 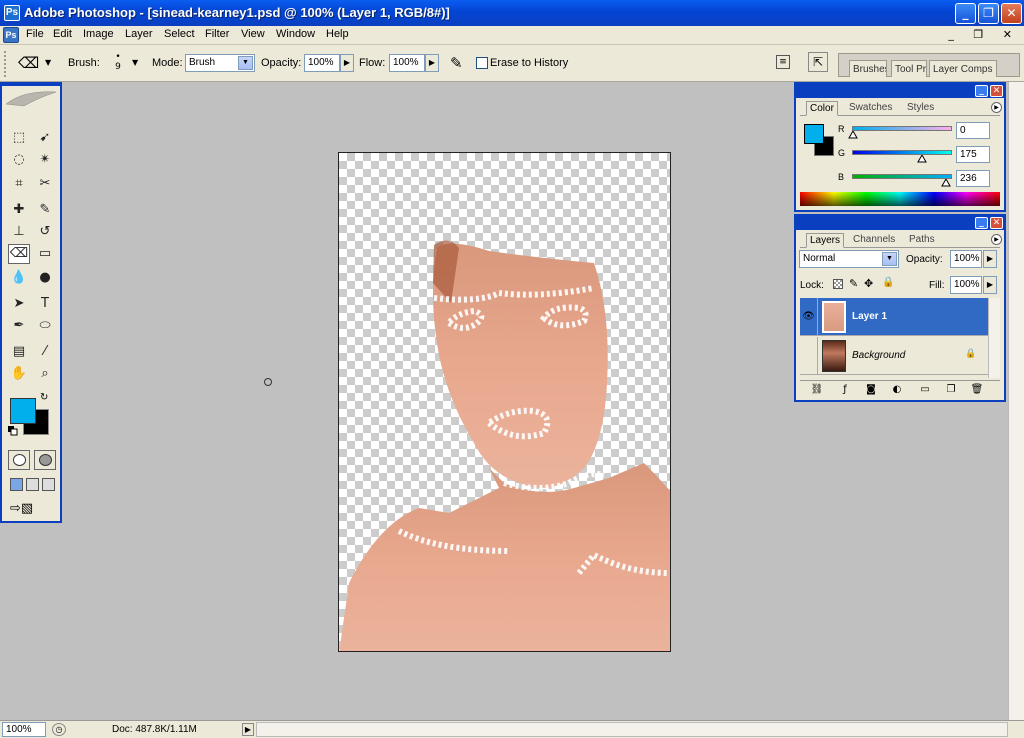 I want to click on quick-mask-mode-button, so click(x=45, y=460).